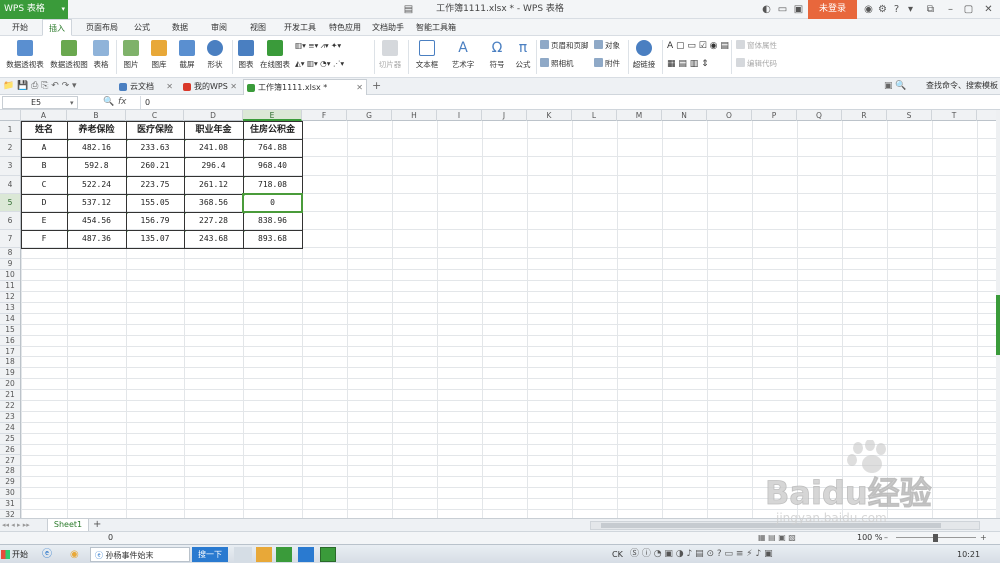  I want to click on maximize-icon: ▢, so click(968, 9).